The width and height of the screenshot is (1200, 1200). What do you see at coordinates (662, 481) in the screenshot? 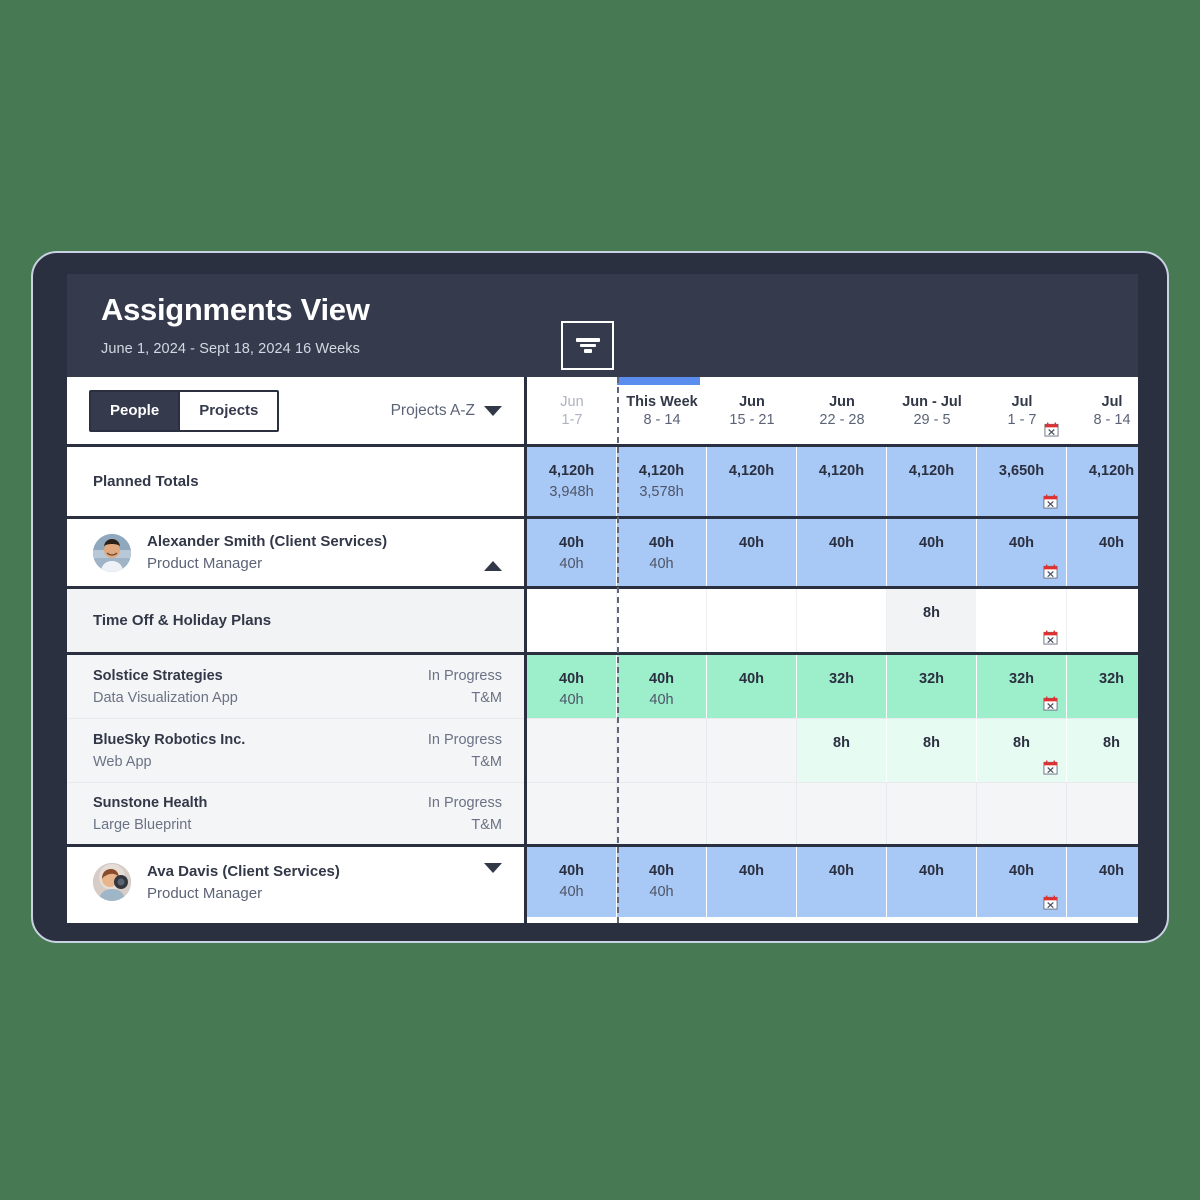
I see `grid-cell: 4,120h 3,578h` at bounding box center [662, 481].